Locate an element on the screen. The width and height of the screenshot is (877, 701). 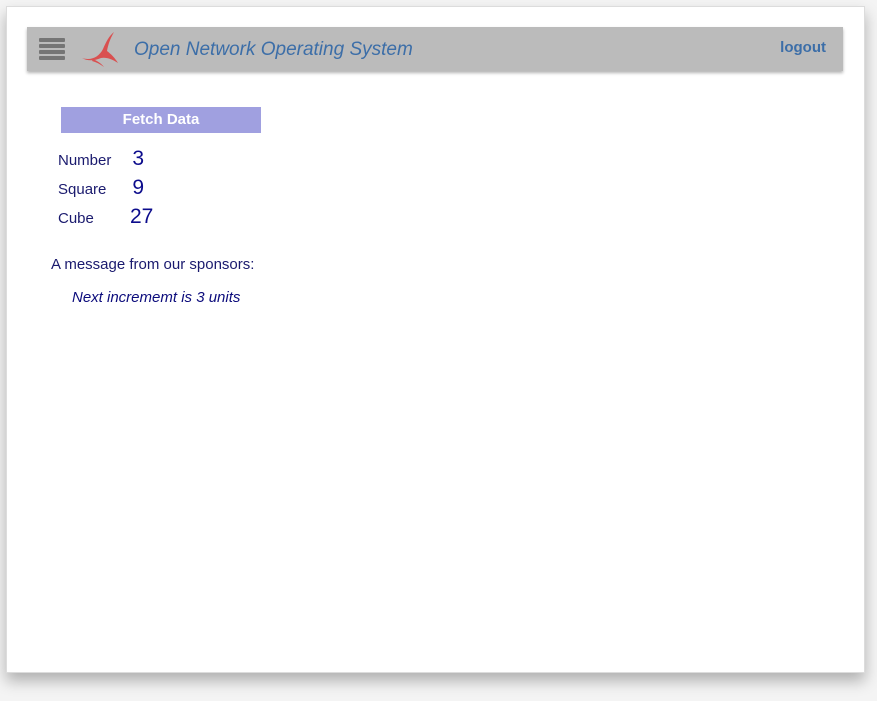
hamburger-menu-icon is located at coordinates (52, 50).